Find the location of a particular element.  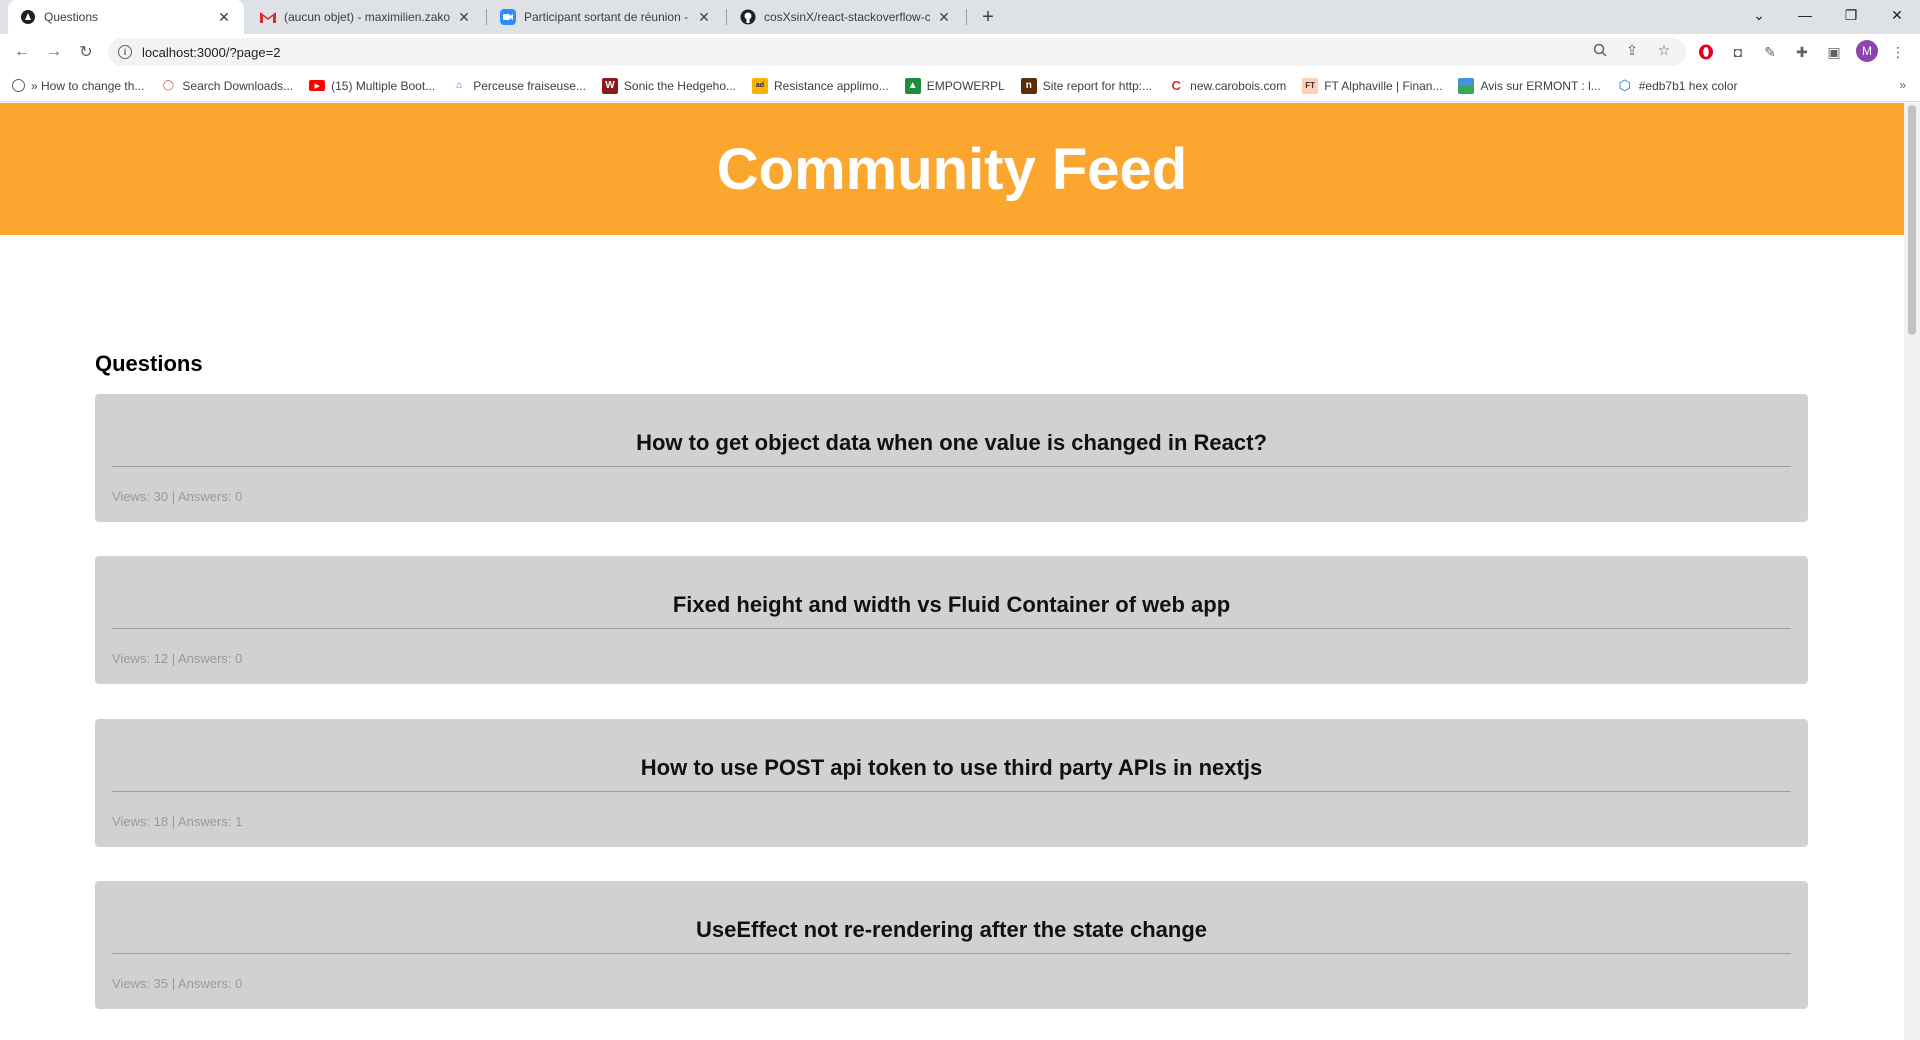

mountain-icon: ▲ is located at coordinates (912, 85).